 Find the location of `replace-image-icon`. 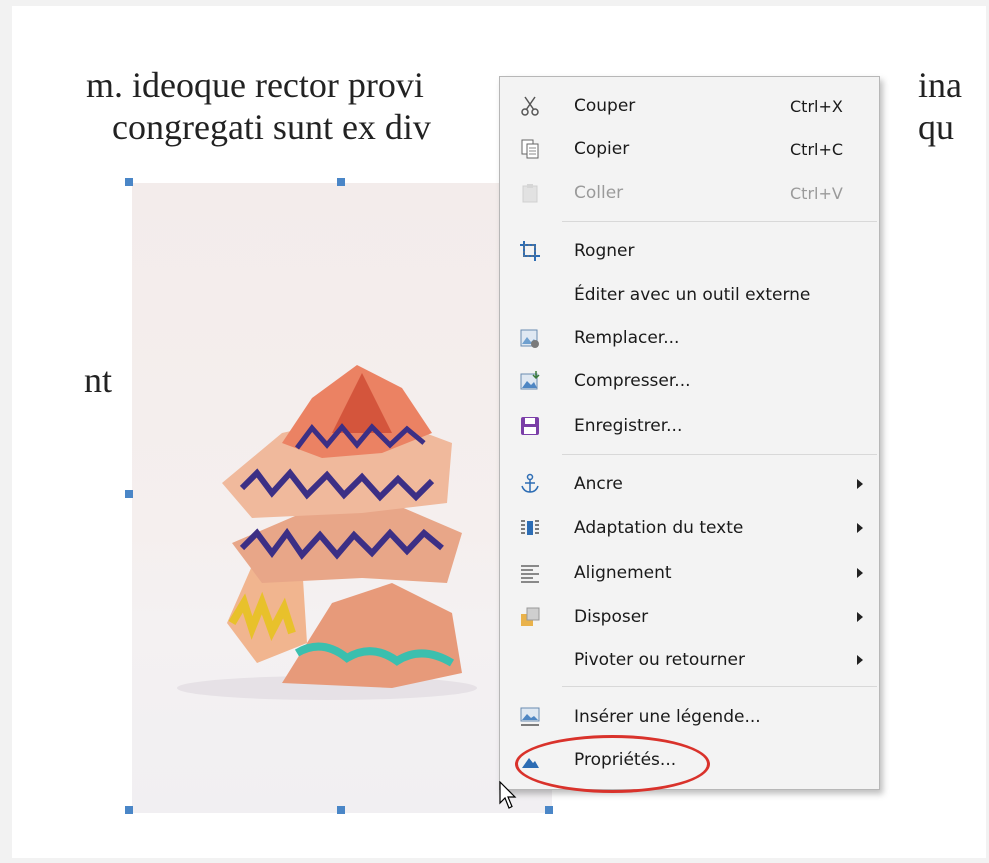

replace-image-icon is located at coordinates (530, 338).